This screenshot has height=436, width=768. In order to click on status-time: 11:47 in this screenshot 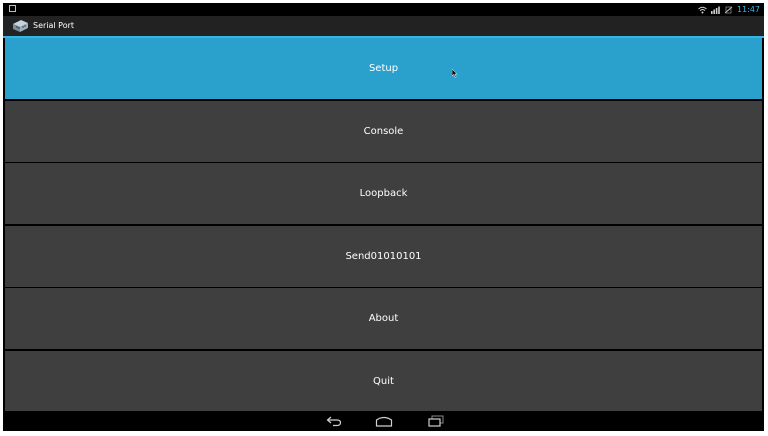, I will do `click(748, 9)`.